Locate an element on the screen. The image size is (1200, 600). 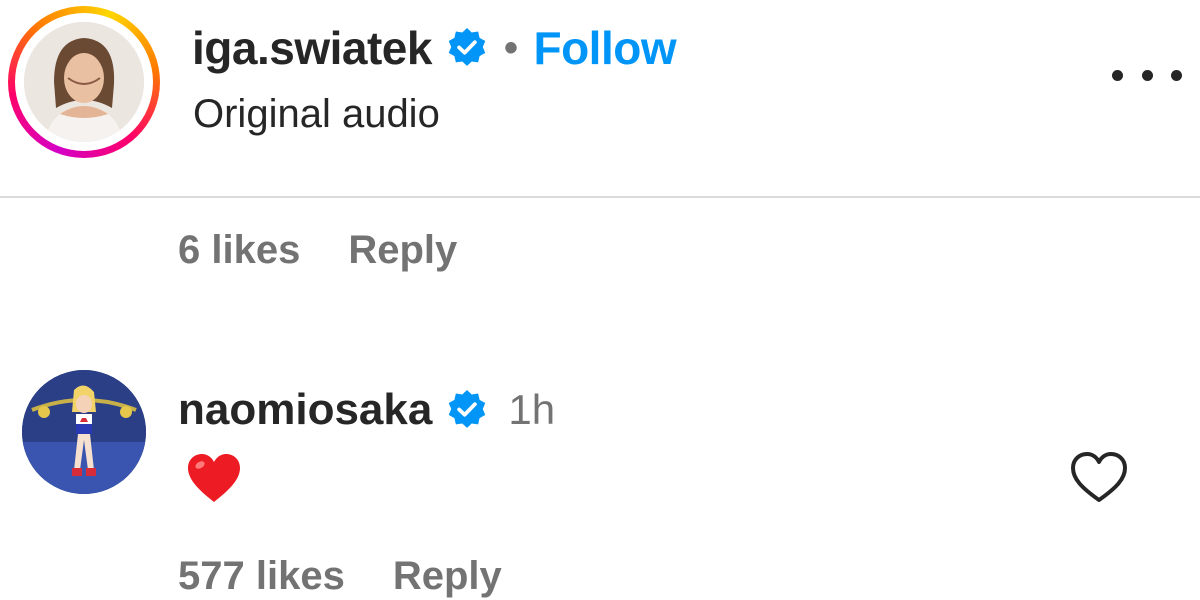
avatar-naomiosaka is located at coordinates (84, 432).